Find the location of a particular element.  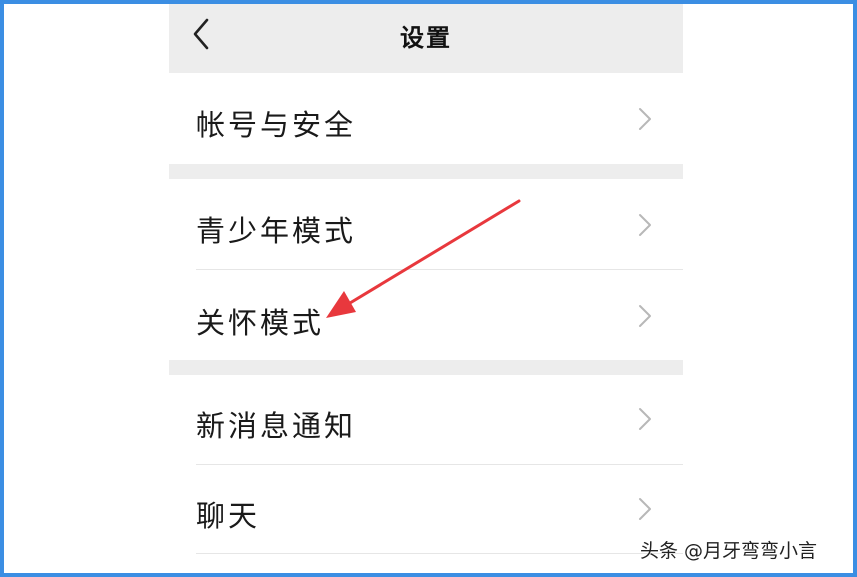

settings-item-new-message-notifications: 新消息通知 is located at coordinates (426, 419).